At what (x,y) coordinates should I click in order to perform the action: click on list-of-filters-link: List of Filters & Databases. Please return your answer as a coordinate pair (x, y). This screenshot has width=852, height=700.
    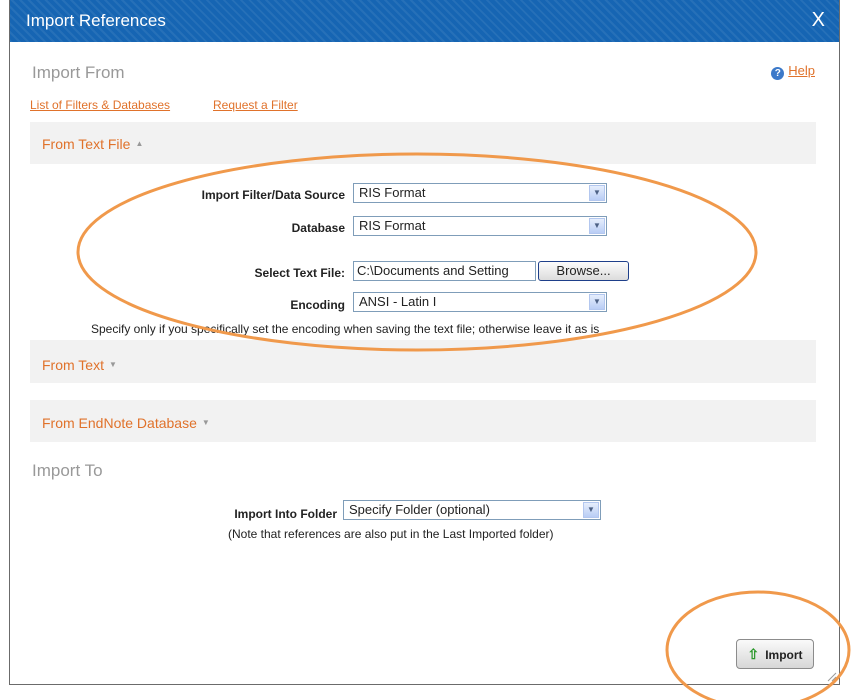
    Looking at the image, I should click on (100, 105).